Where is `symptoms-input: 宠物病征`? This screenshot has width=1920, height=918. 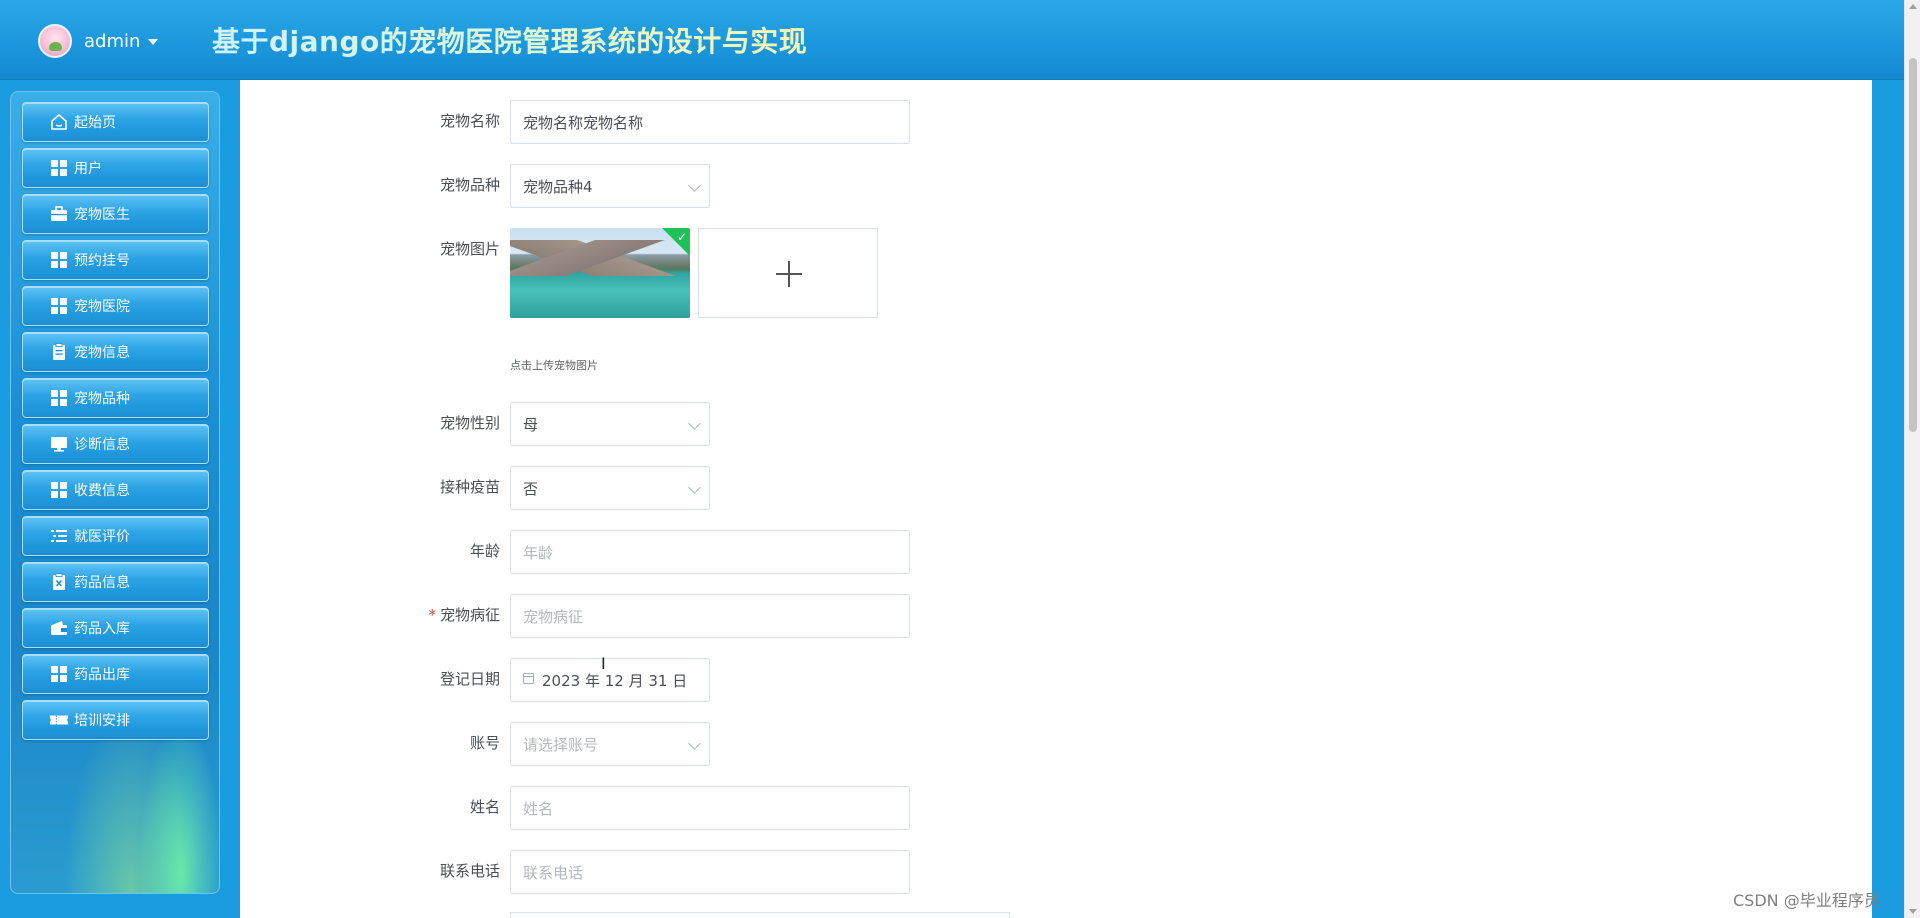
symptoms-input: 宠物病征 is located at coordinates (710, 616).